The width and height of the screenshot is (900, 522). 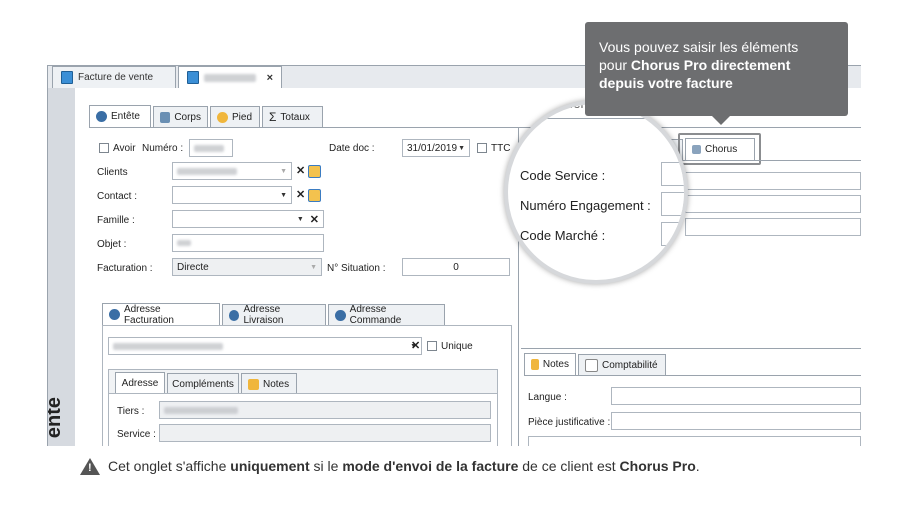 I want to click on code-marche-field-bg, so click(x=773, y=227).